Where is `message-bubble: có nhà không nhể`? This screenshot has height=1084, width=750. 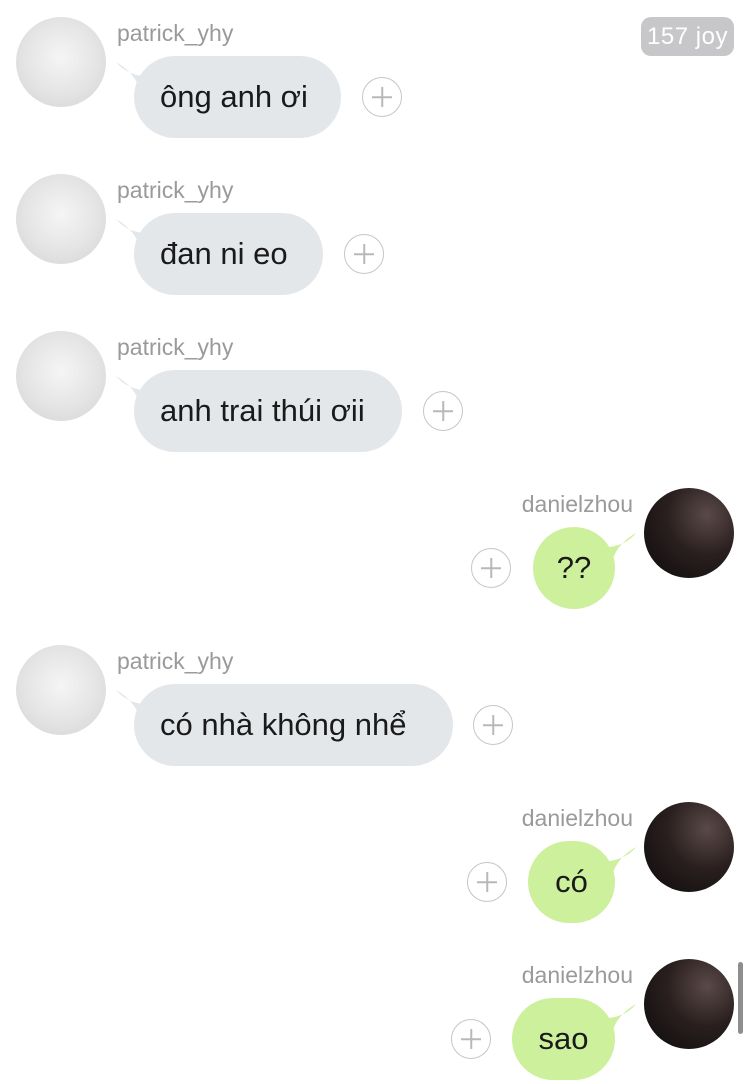
message-bubble: có nhà không nhể is located at coordinates (293, 725).